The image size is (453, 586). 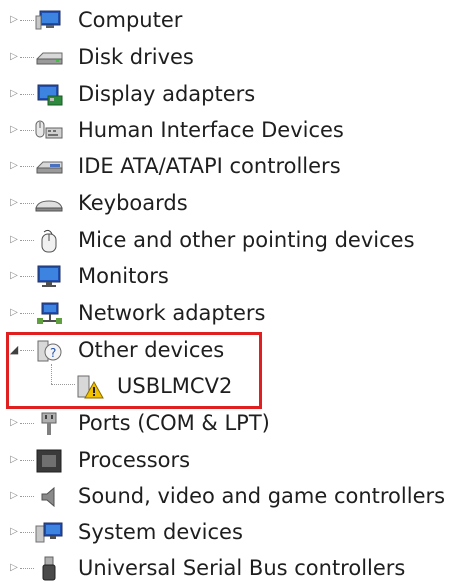 I want to click on tree-item-ide-controllers: ▷ IDE ATA/ATAPI controllers, so click(x=226, y=166).